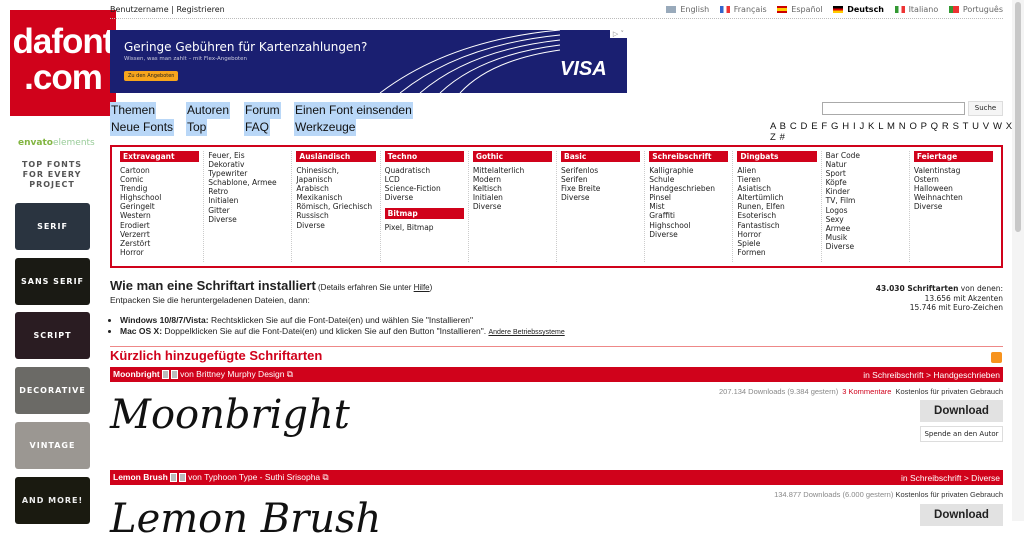  I want to click on category-link: Asiatisch, so click(776, 188).